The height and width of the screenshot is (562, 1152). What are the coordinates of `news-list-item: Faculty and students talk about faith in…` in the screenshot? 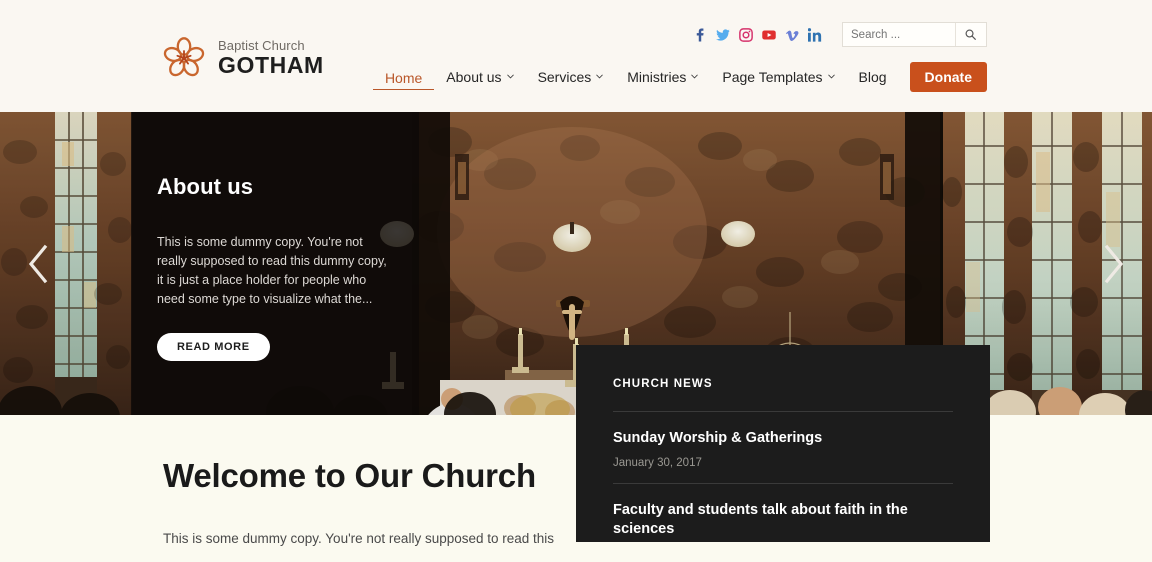 It's located at (783, 523).